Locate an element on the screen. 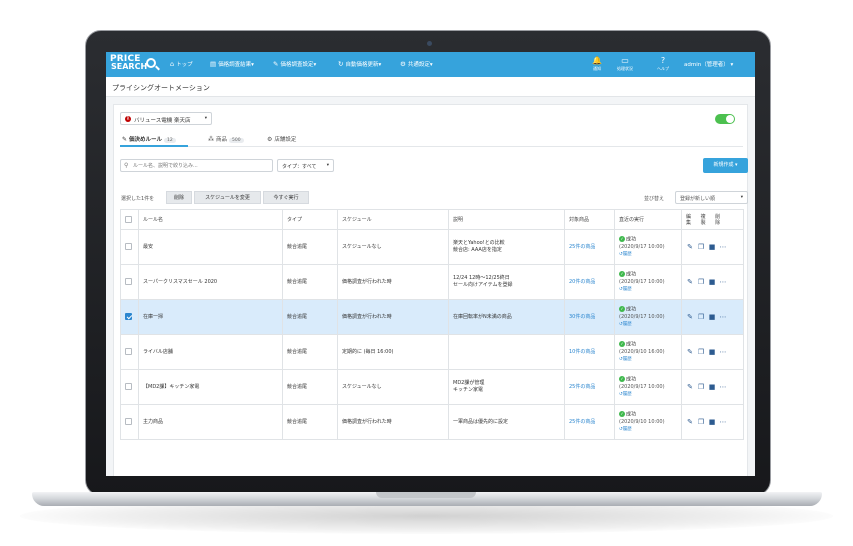 This screenshot has height=546, width=853. type-filter-select: タイプ：すべて ▾ is located at coordinates (305, 165).